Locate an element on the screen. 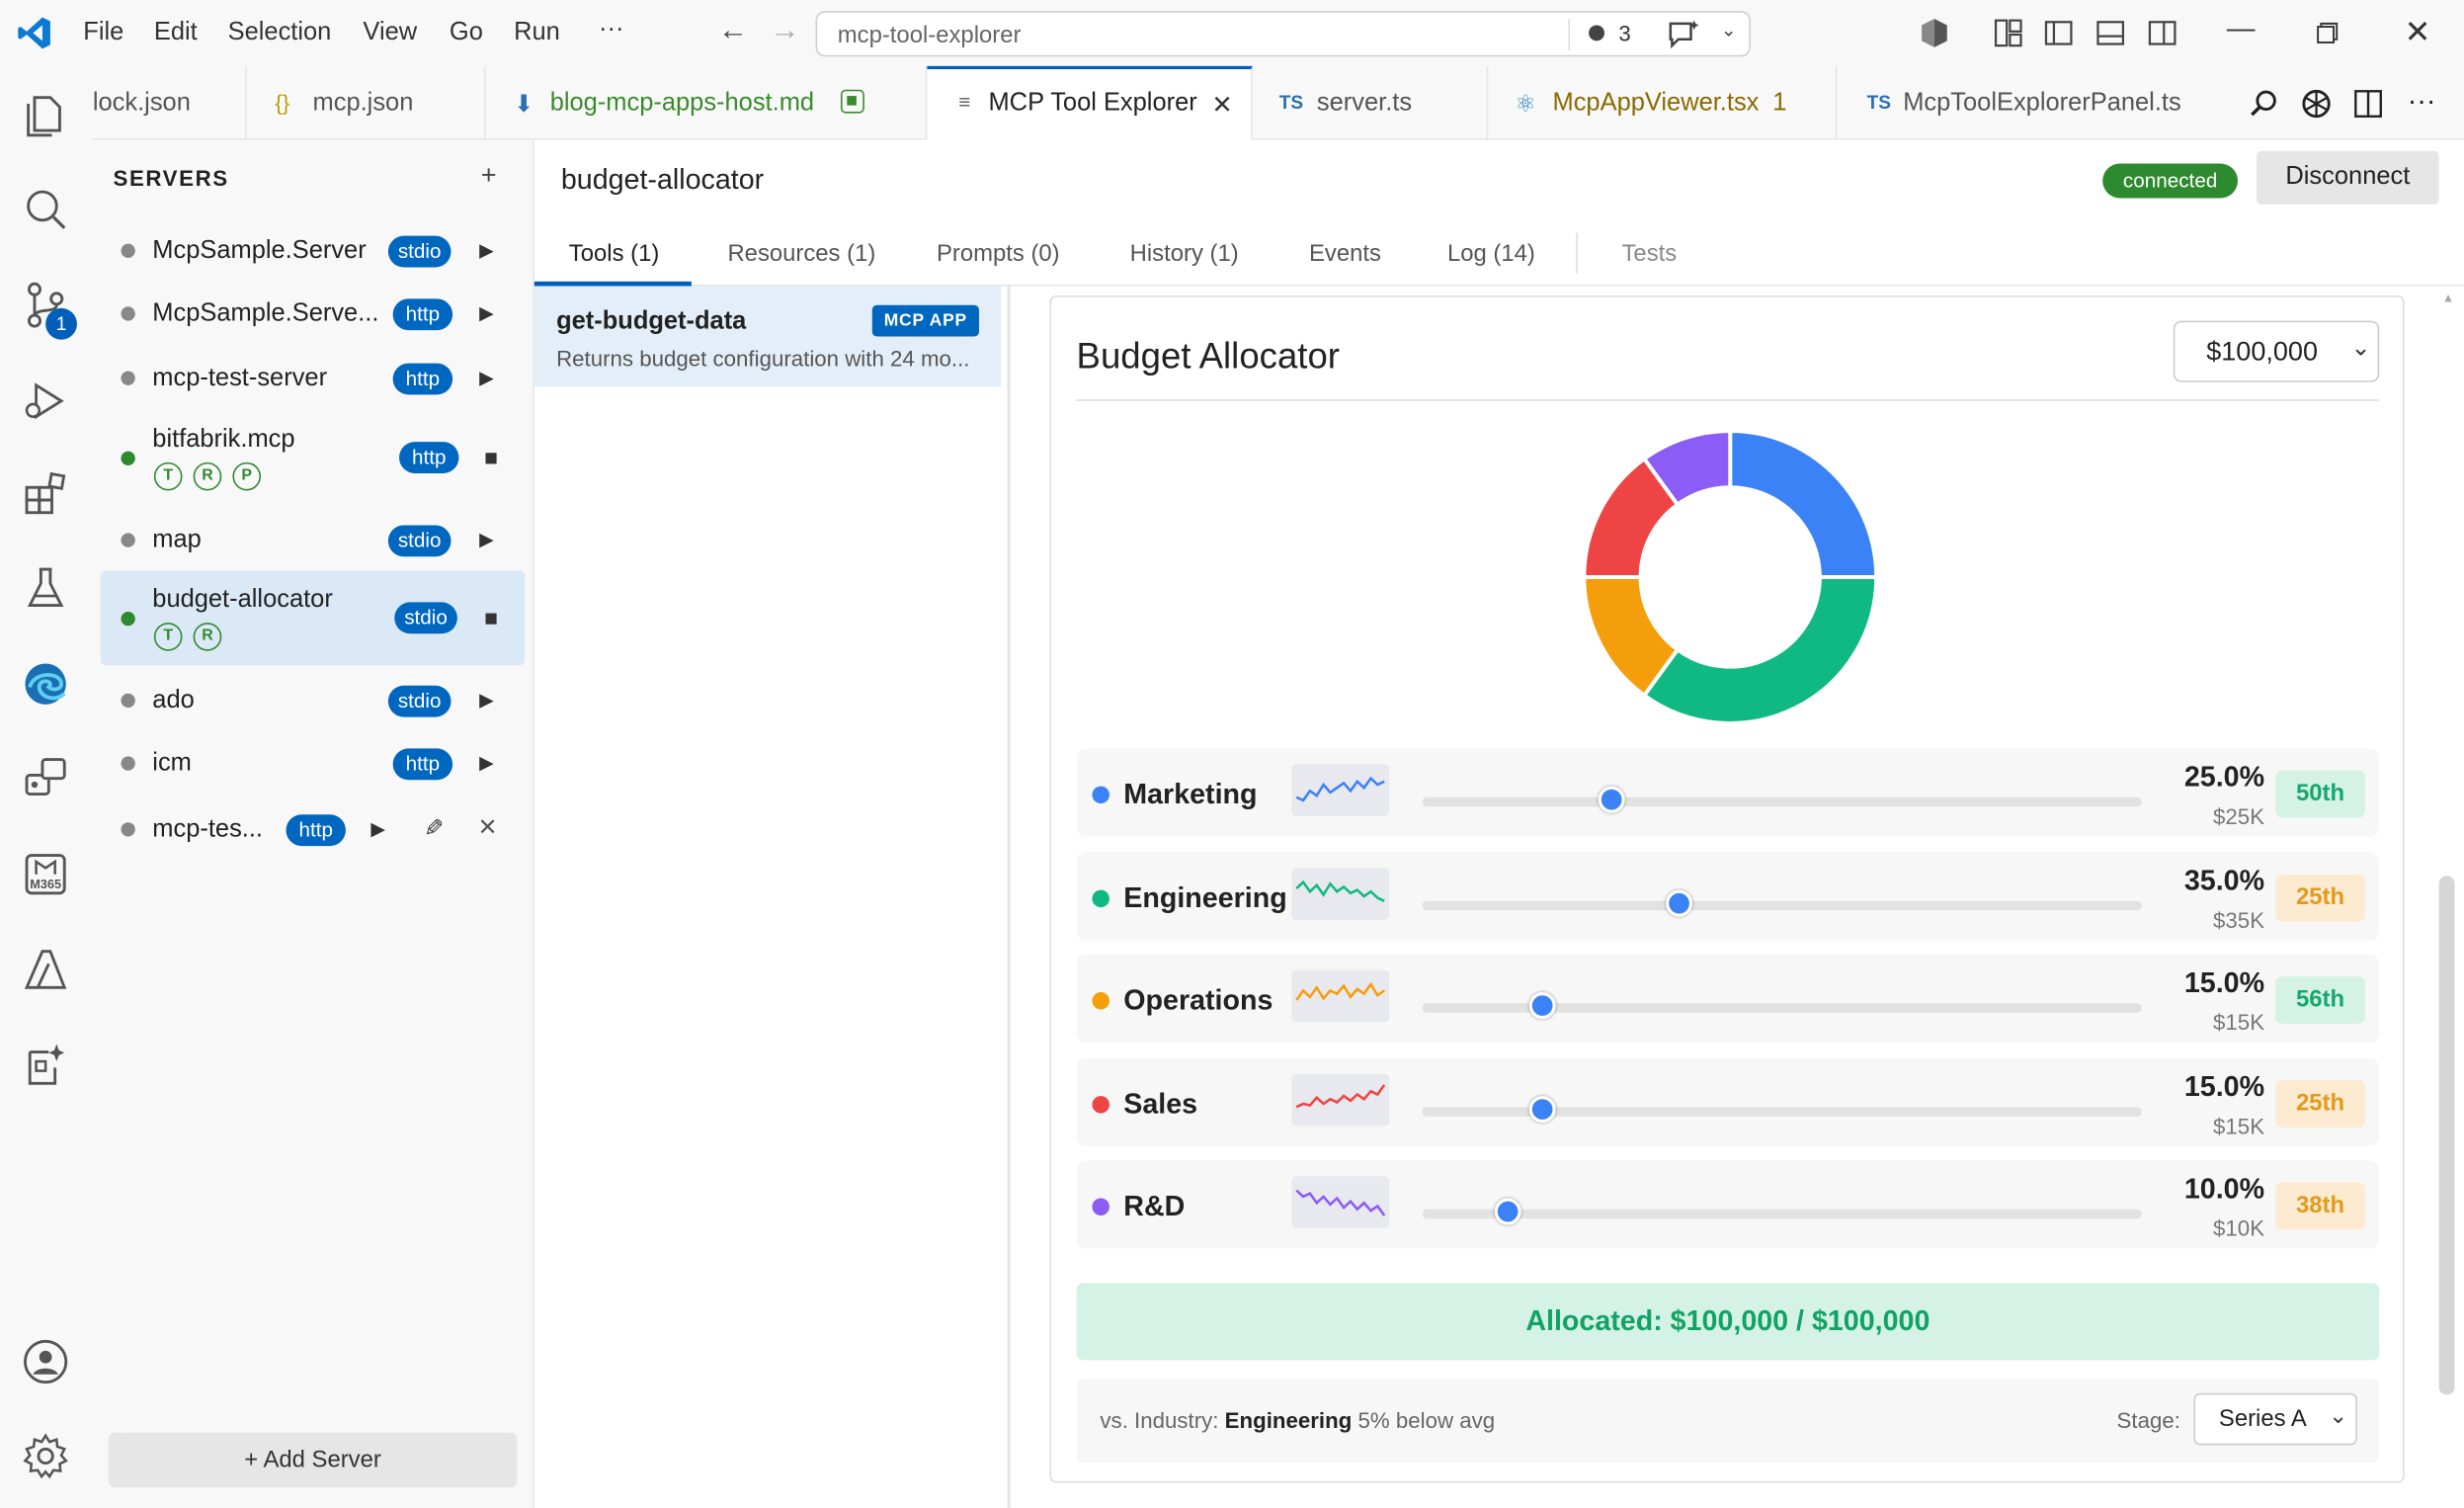 This screenshot has height=1508, width=2464. tab-panel-ts: TS McpToolExplorerPanel.ts is located at coordinates (2033, 103).